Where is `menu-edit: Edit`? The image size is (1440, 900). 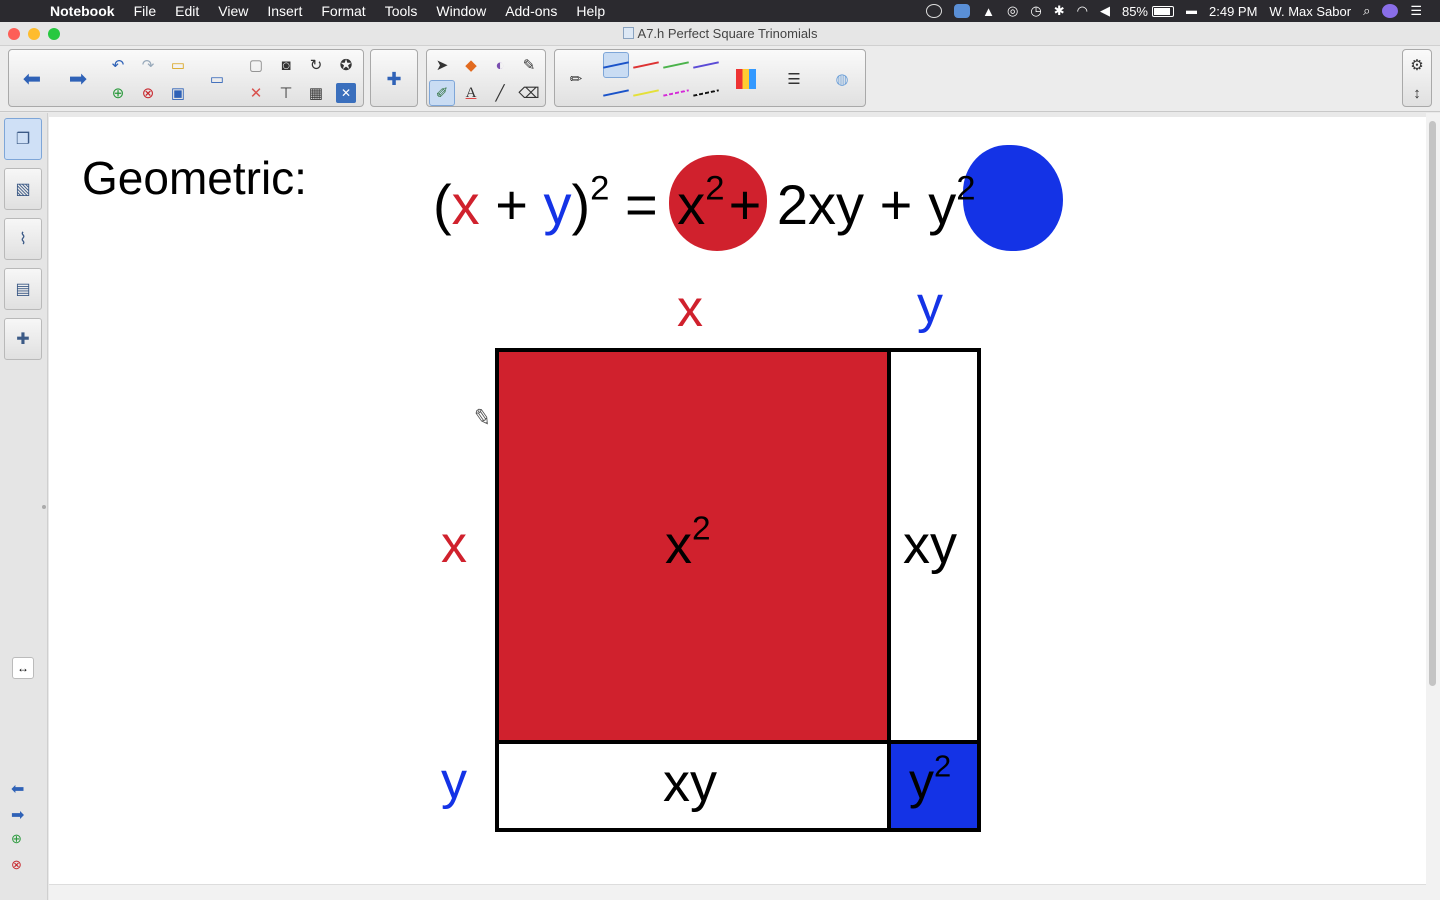
menu-edit: Edit is located at coordinates (187, 11).